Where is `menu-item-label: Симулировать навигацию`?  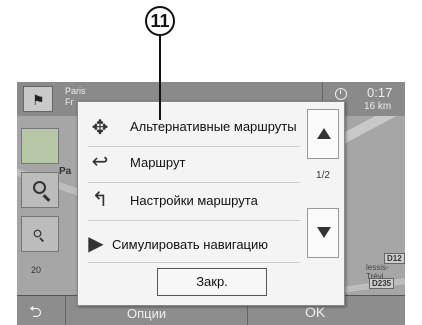
menu-item-label: Симулировать навигацию is located at coordinates (190, 245).